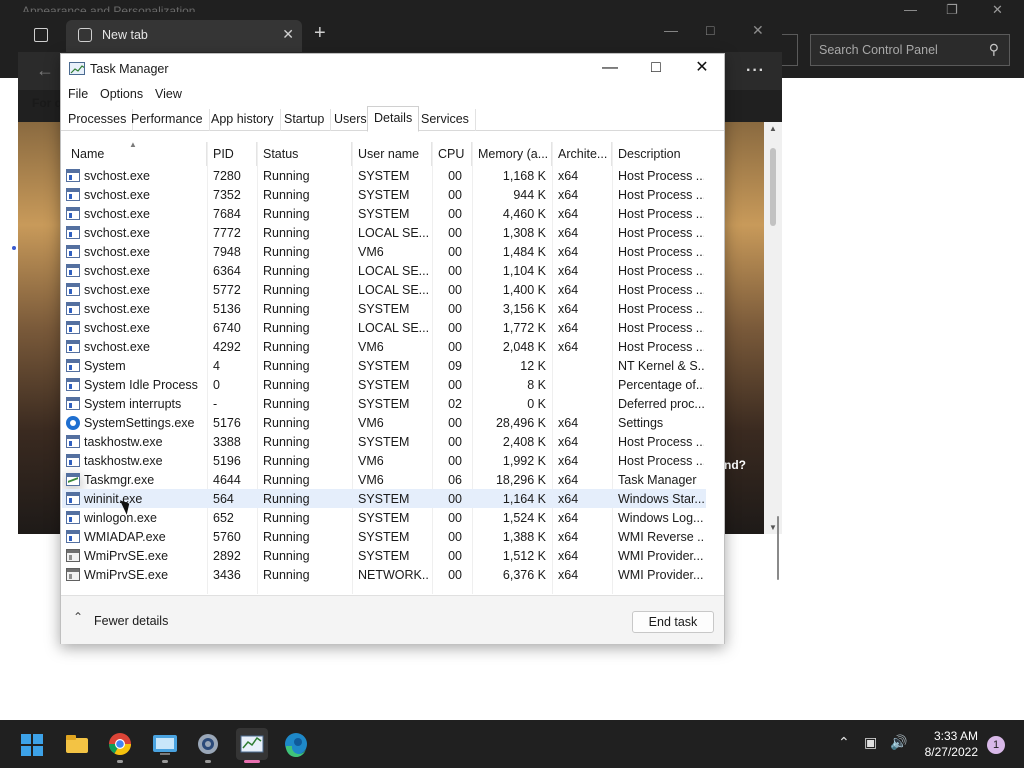  What do you see at coordinates (775, 368) in the screenshot?
I see `table-scrollbar` at bounding box center [775, 368].